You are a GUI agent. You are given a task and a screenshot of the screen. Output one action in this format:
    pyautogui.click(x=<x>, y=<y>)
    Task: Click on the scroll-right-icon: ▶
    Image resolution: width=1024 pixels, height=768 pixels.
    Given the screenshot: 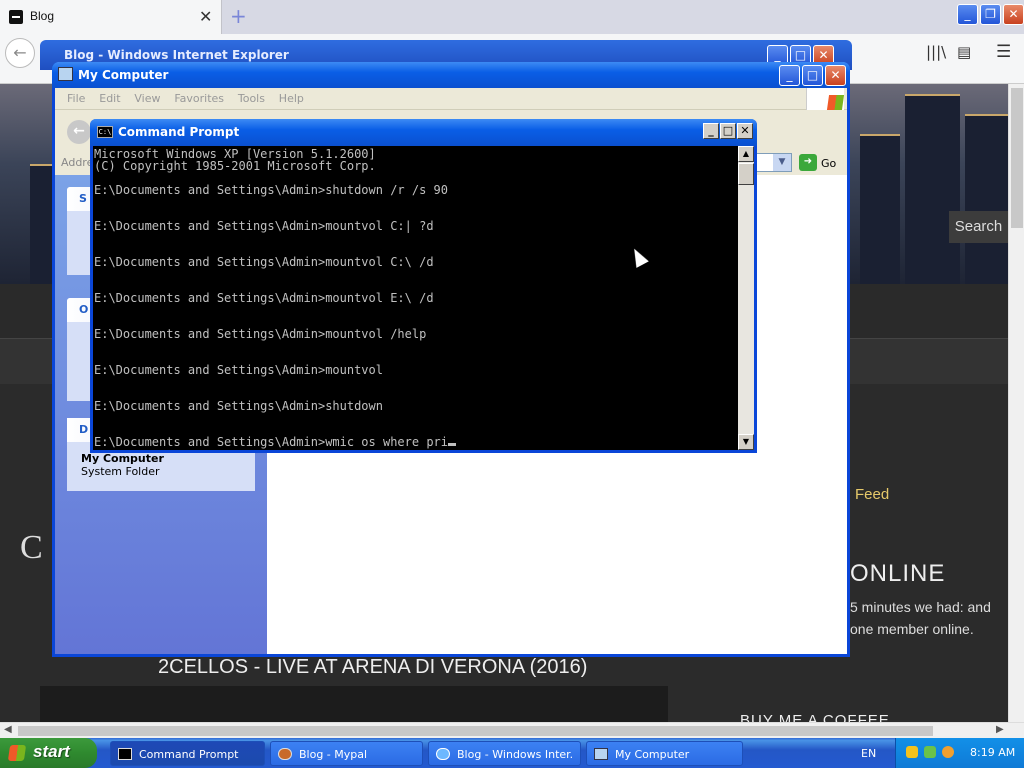 What is the action you would take?
    pyautogui.click(x=1000, y=729)
    